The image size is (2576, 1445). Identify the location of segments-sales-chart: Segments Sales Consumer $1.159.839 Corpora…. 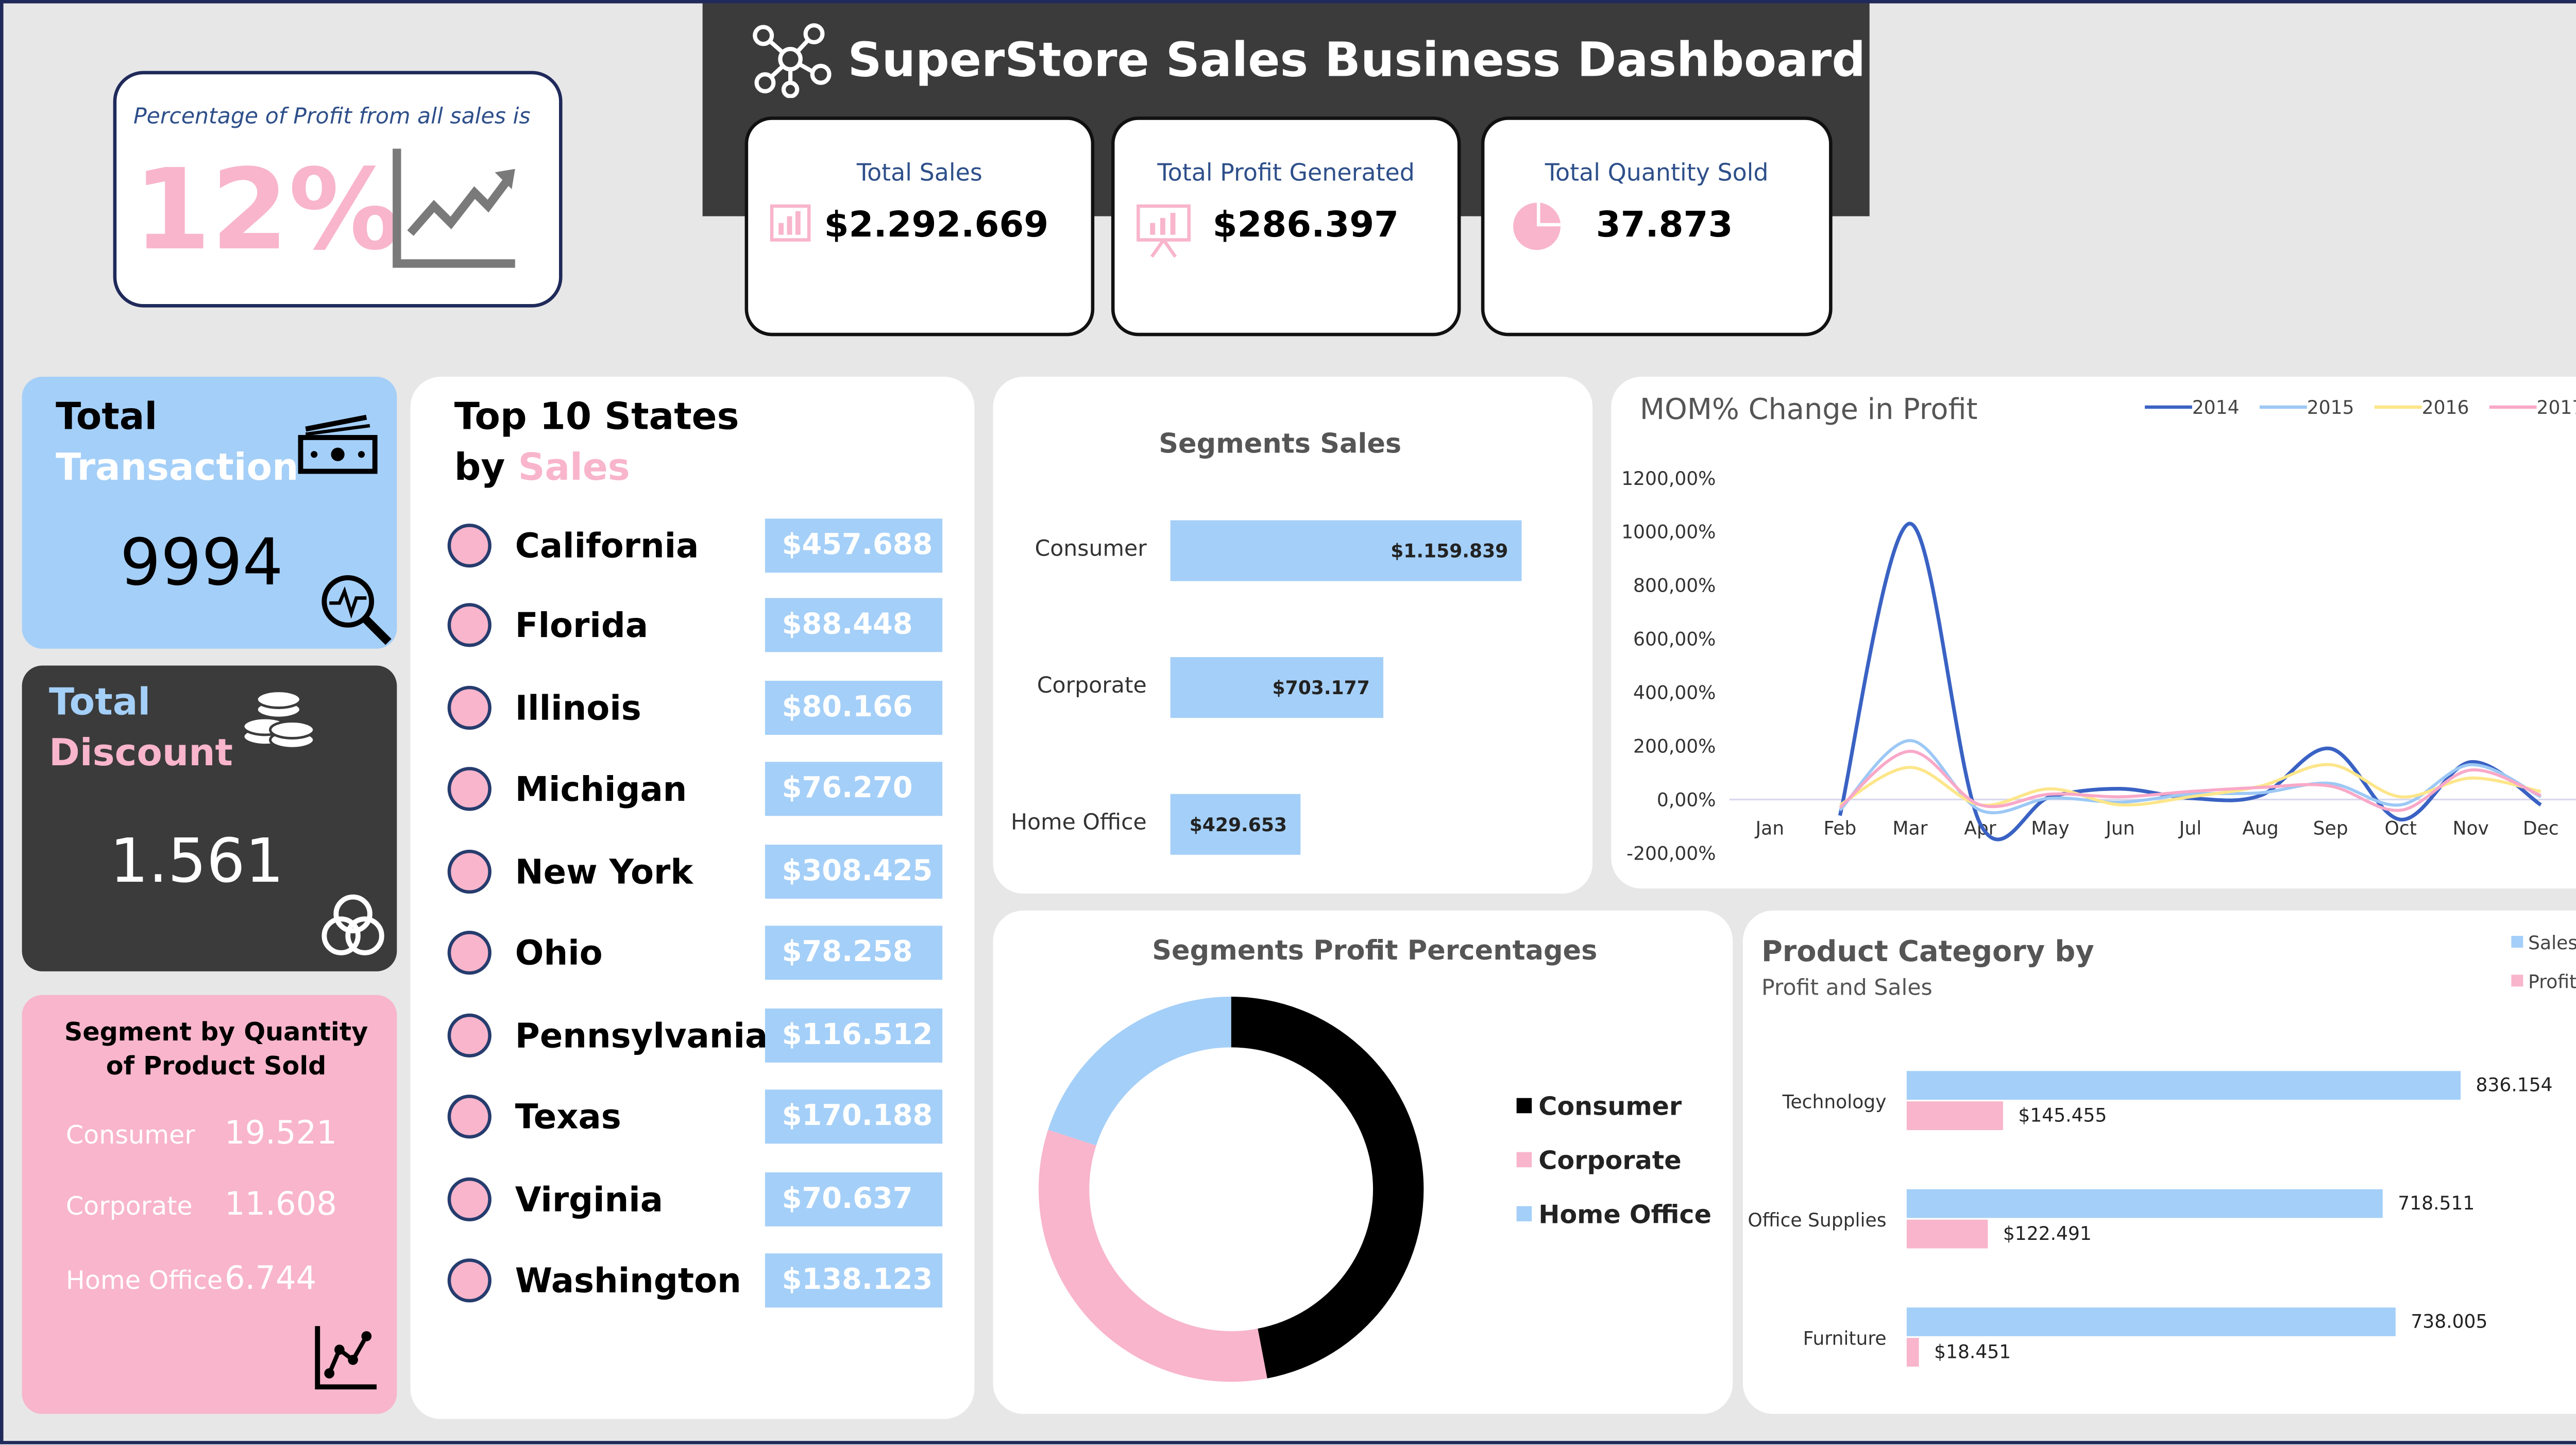
(1266, 641).